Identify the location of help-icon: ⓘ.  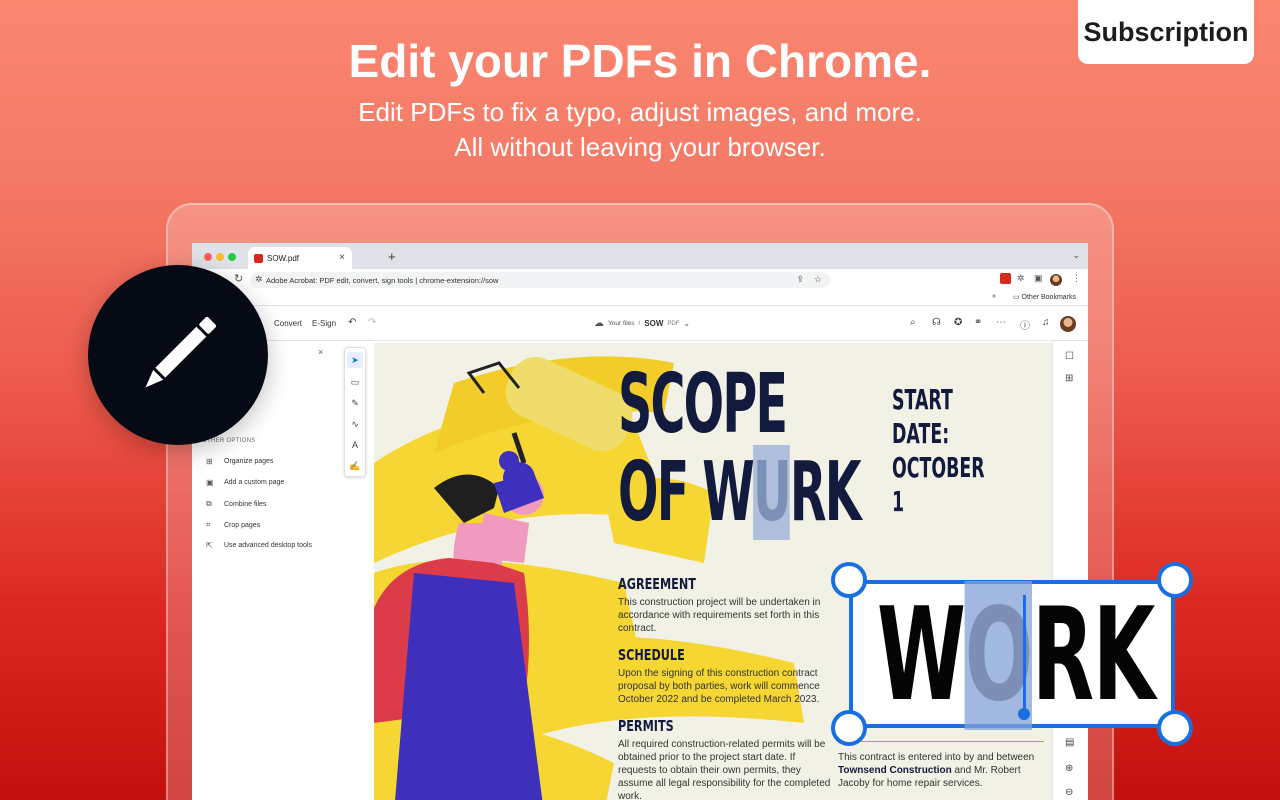
(1025, 324).